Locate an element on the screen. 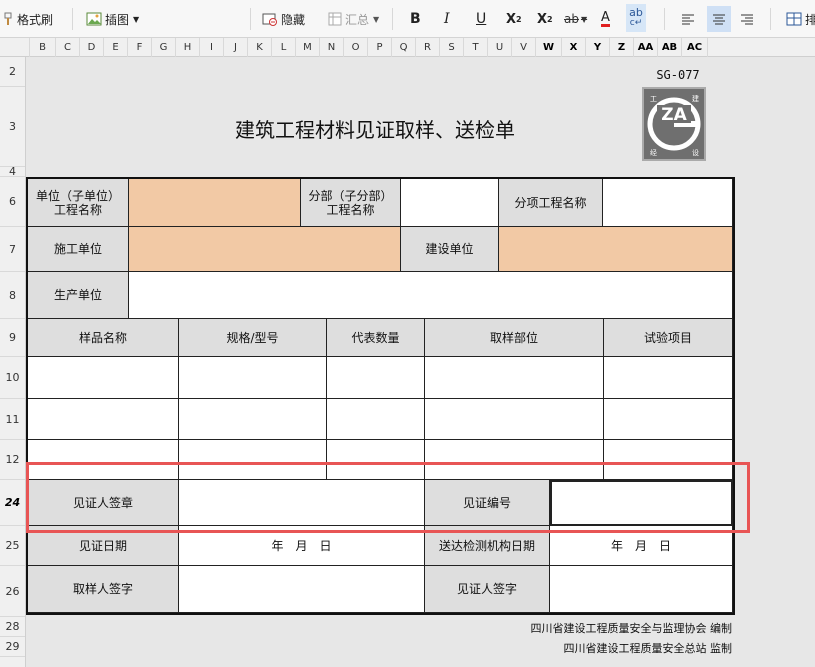 This screenshot has width=815, height=667. column-header-r: R is located at coordinates (428, 47).